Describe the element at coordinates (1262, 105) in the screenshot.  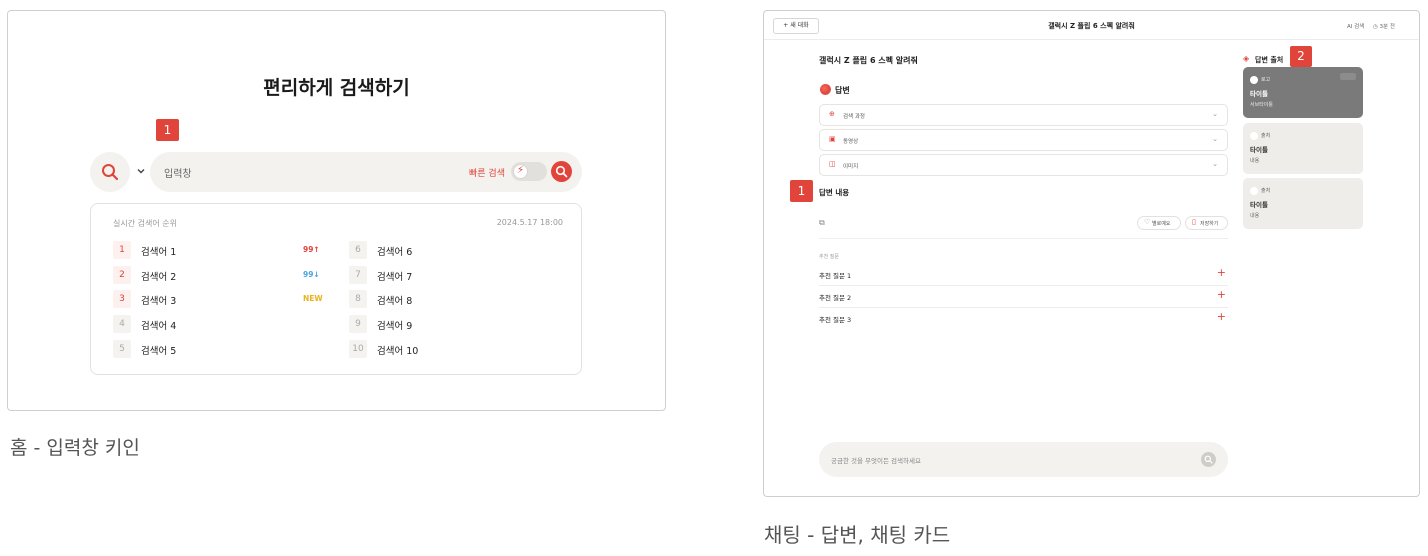
I see `source-subtitle: 서브타이틀` at that location.